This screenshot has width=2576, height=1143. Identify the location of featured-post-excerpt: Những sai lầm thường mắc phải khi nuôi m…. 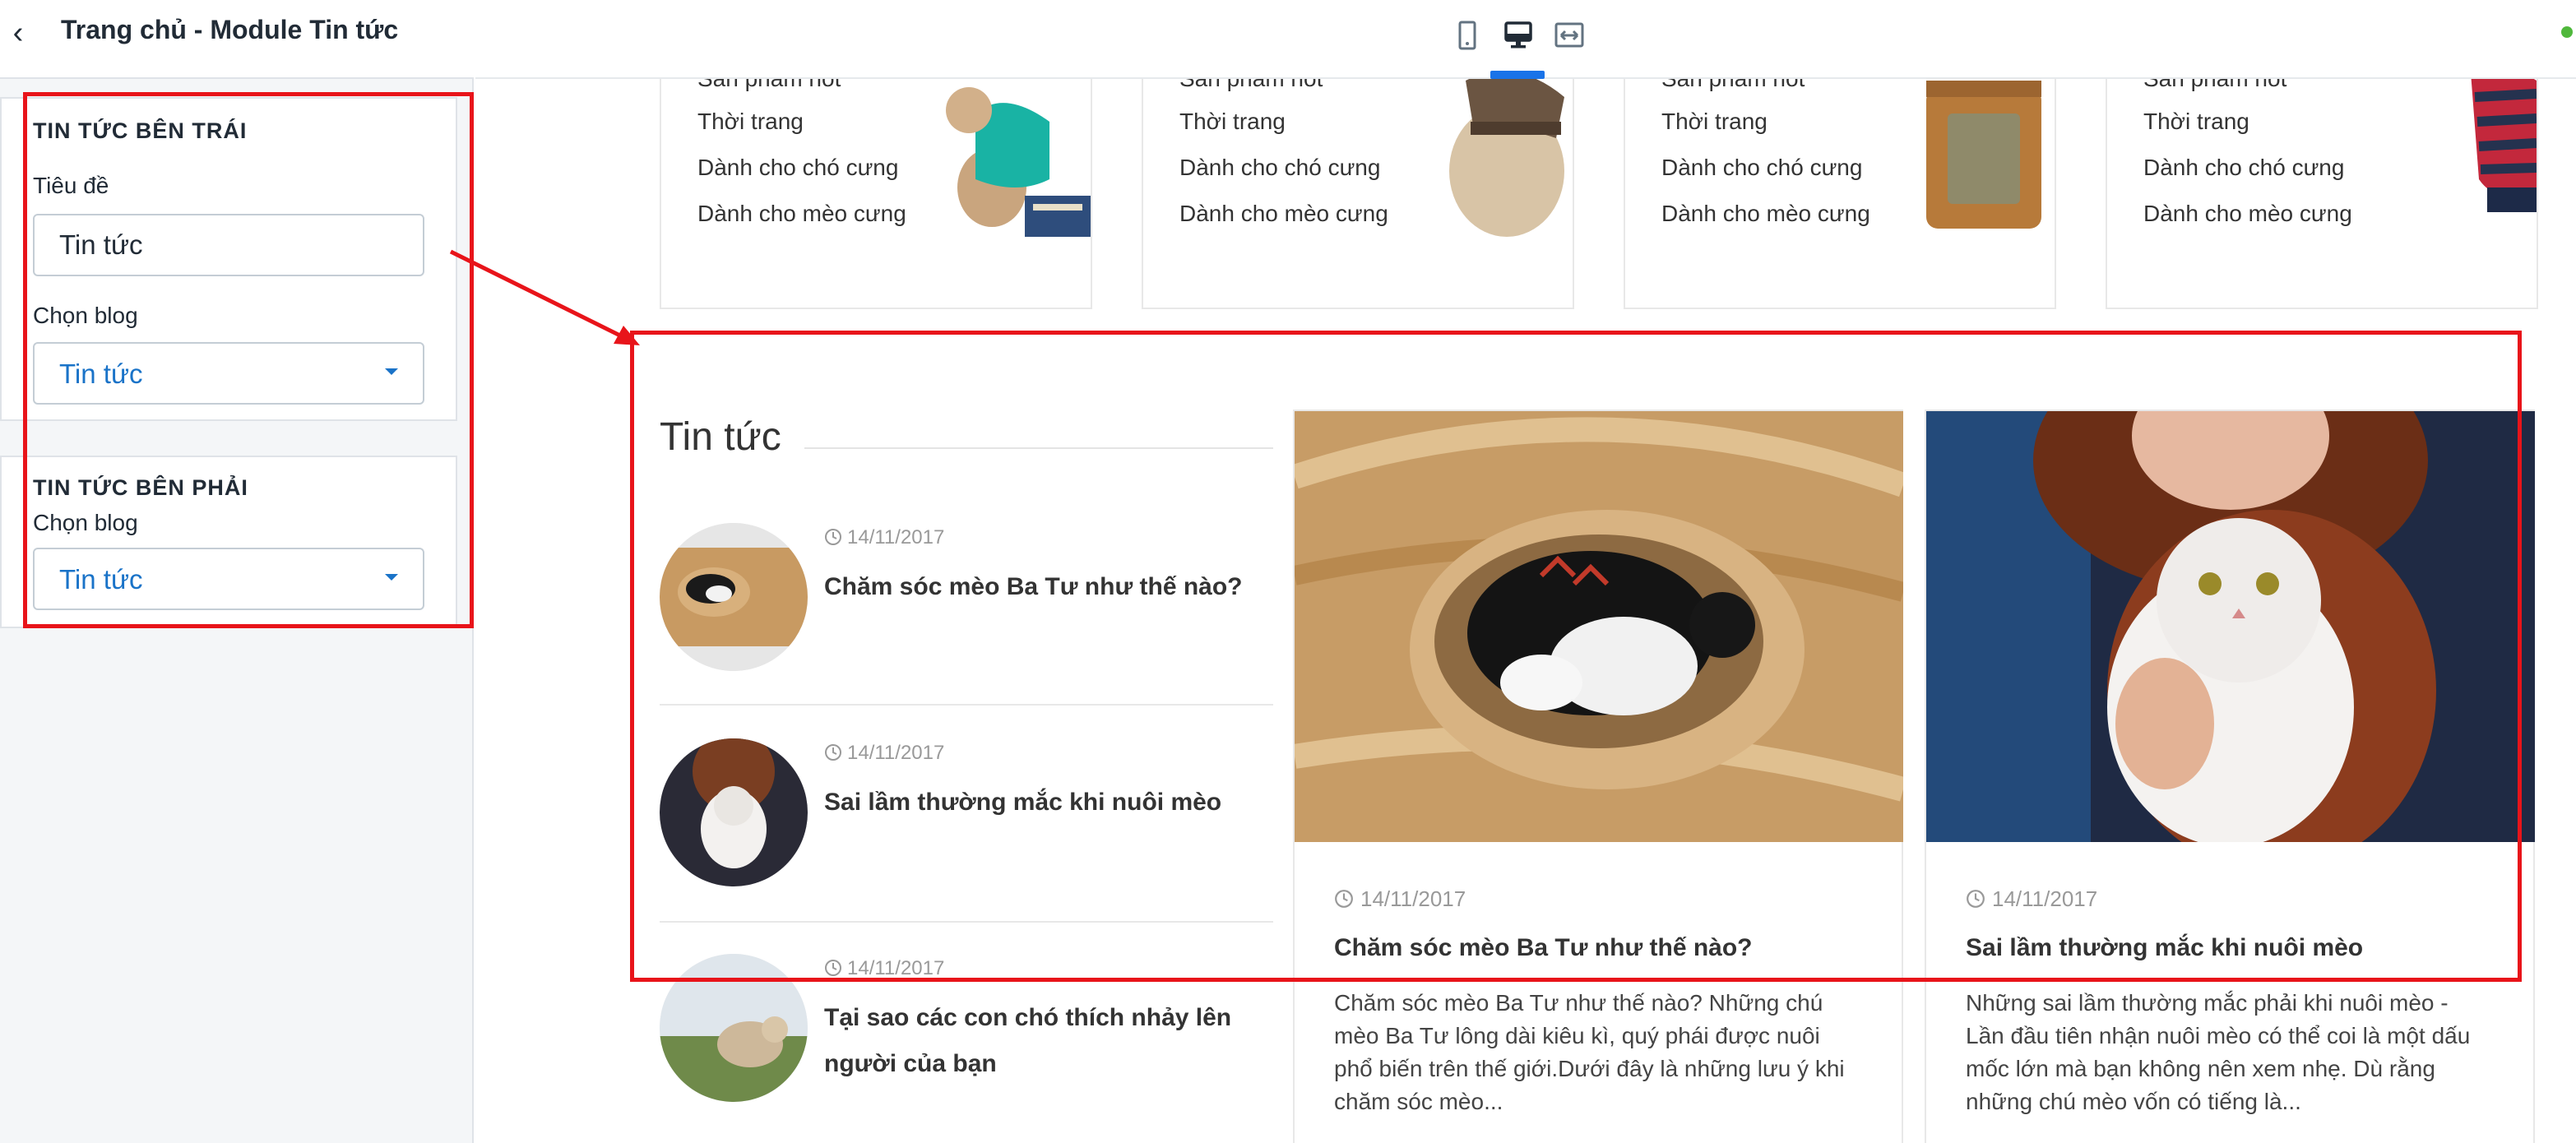
(2219, 1052).